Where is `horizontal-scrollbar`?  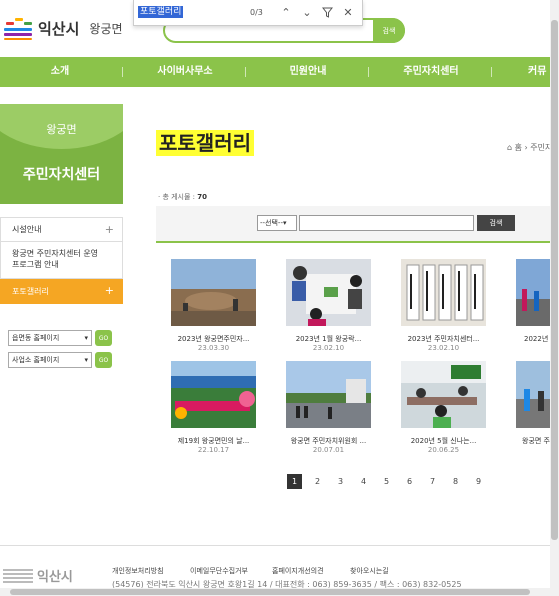 horizontal-scrollbar is located at coordinates (276, 592).